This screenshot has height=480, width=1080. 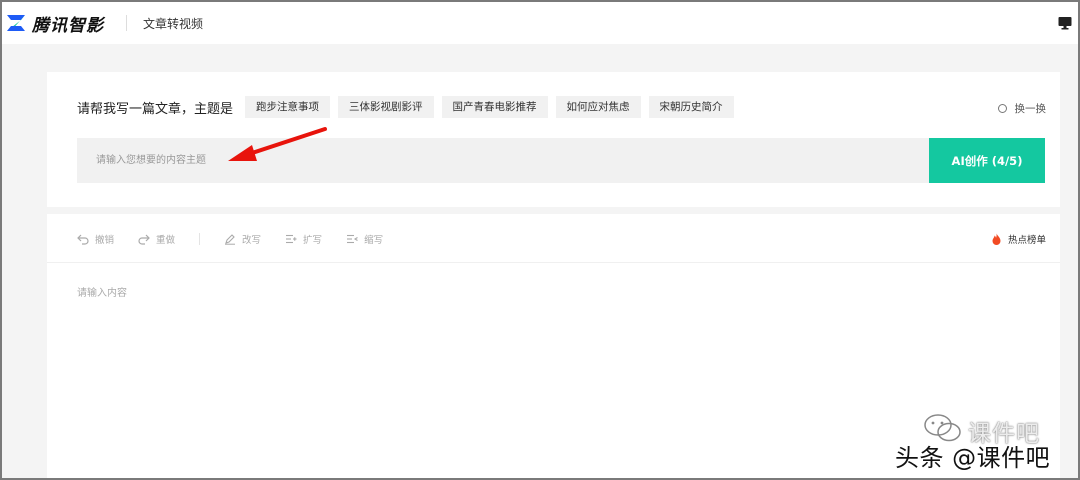 What do you see at coordinates (200, 239) in the screenshot?
I see `toolbar-separator` at bounding box center [200, 239].